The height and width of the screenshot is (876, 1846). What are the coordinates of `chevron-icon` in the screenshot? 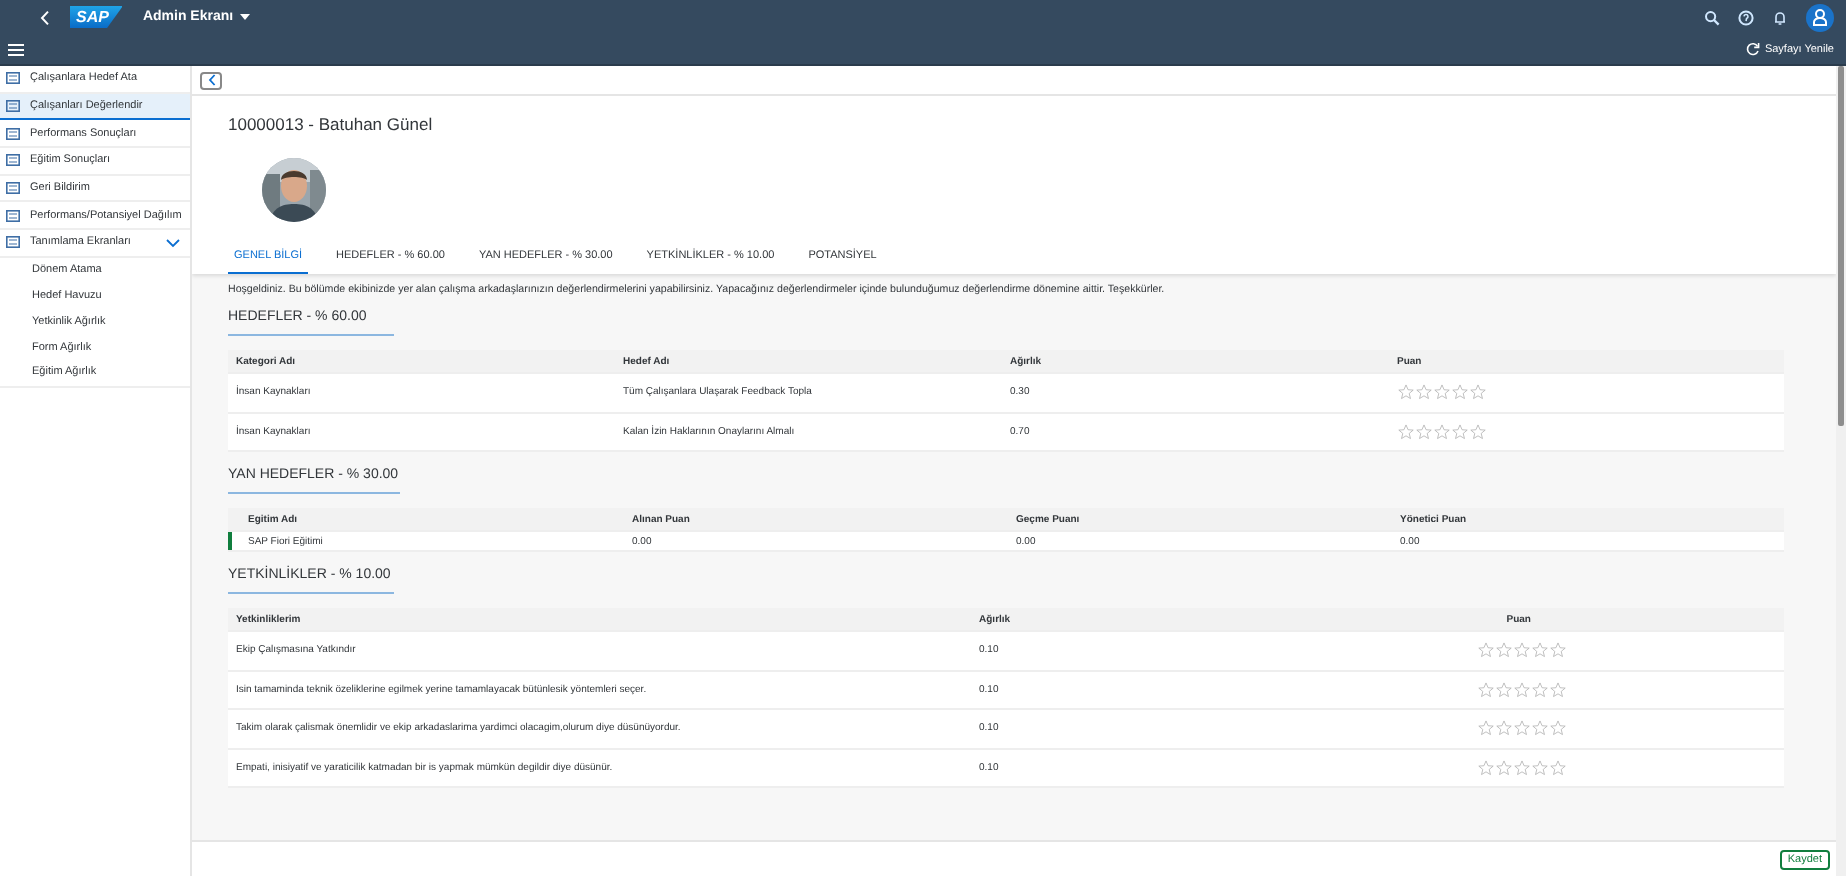 It's located at (173, 242).